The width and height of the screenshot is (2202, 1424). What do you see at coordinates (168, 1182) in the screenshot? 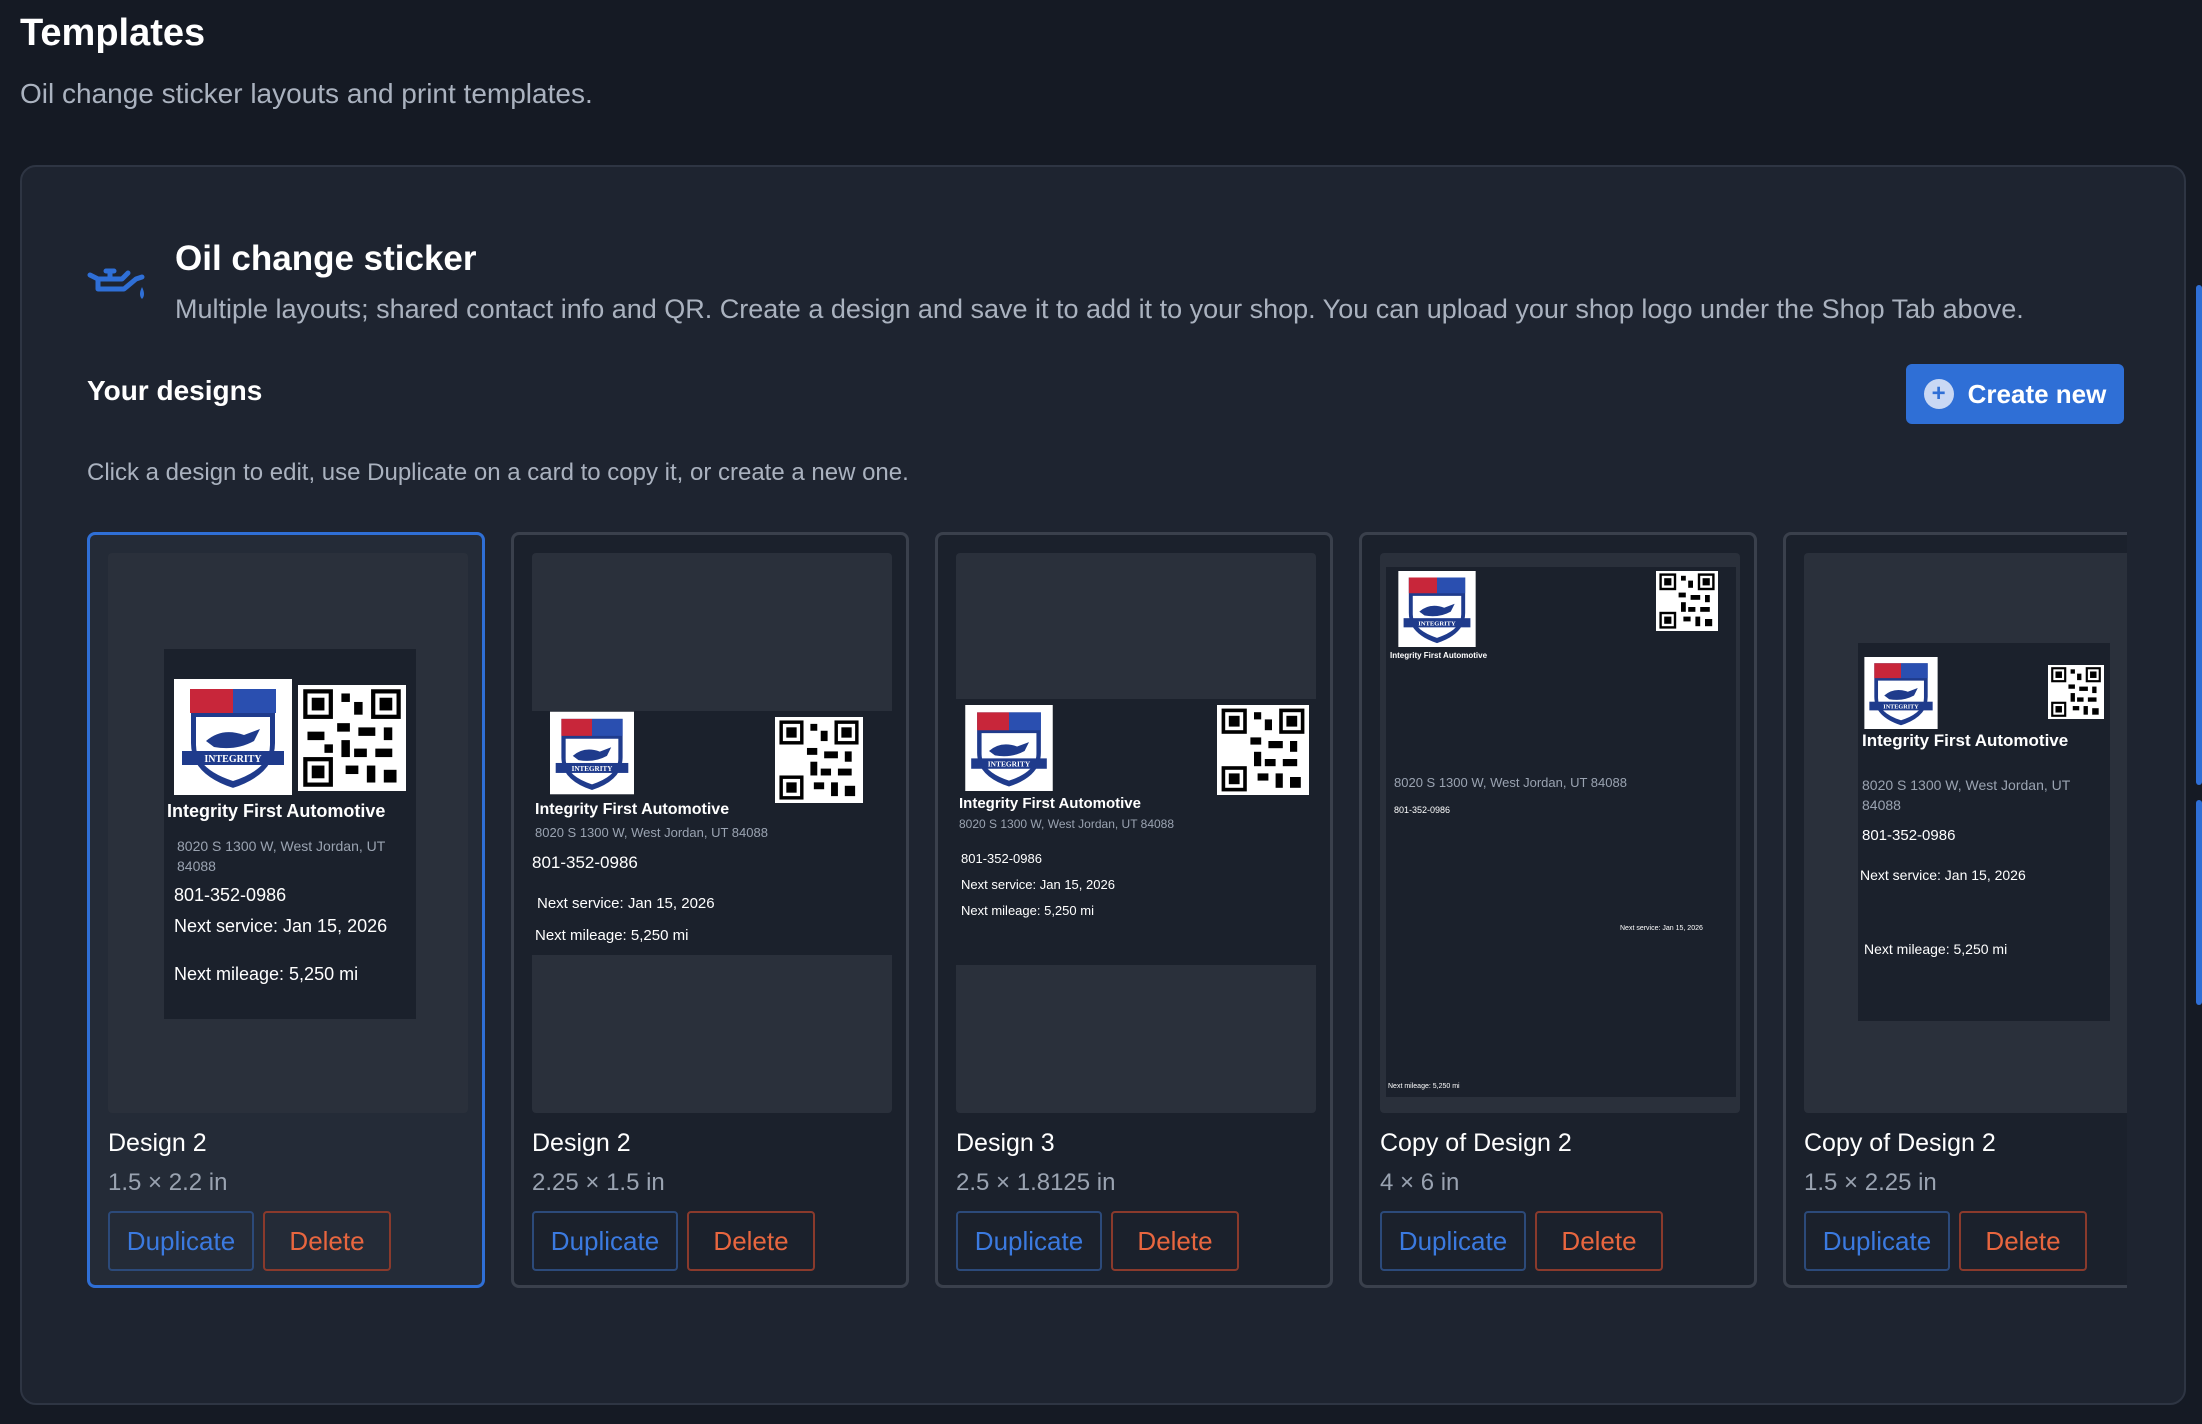
I see `design-size: 1.5 × 2.2 in` at bounding box center [168, 1182].